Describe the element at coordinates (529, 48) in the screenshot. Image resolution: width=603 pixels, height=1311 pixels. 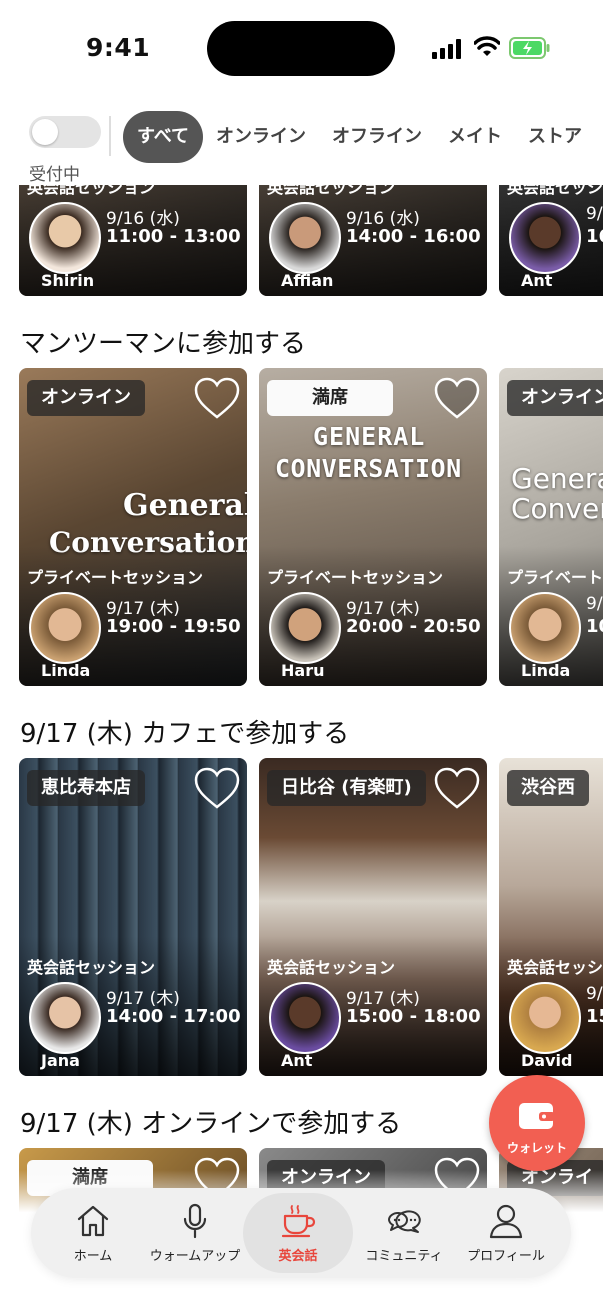
I see `battery-charging-icon` at that location.